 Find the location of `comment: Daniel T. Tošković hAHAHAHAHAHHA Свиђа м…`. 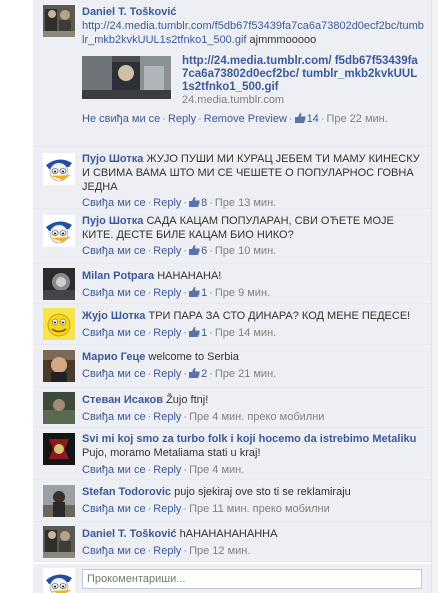

comment: Daniel T. Tošković hAHAHAHAHAHHA Свиђа м… is located at coordinates (232, 542).